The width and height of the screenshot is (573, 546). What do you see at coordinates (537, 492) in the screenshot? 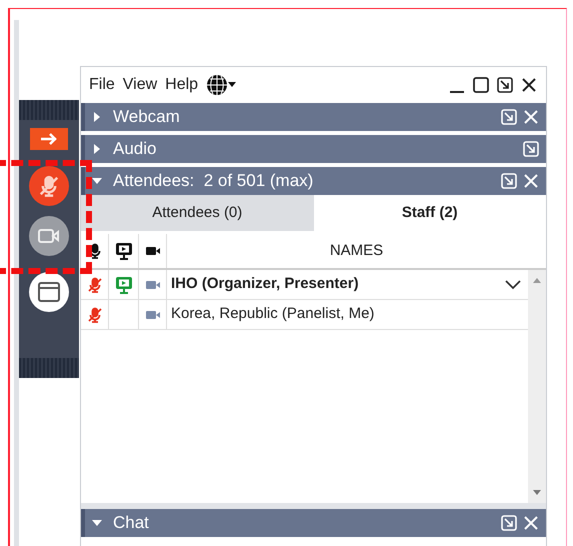
I see `scroll-down-icon` at bounding box center [537, 492].